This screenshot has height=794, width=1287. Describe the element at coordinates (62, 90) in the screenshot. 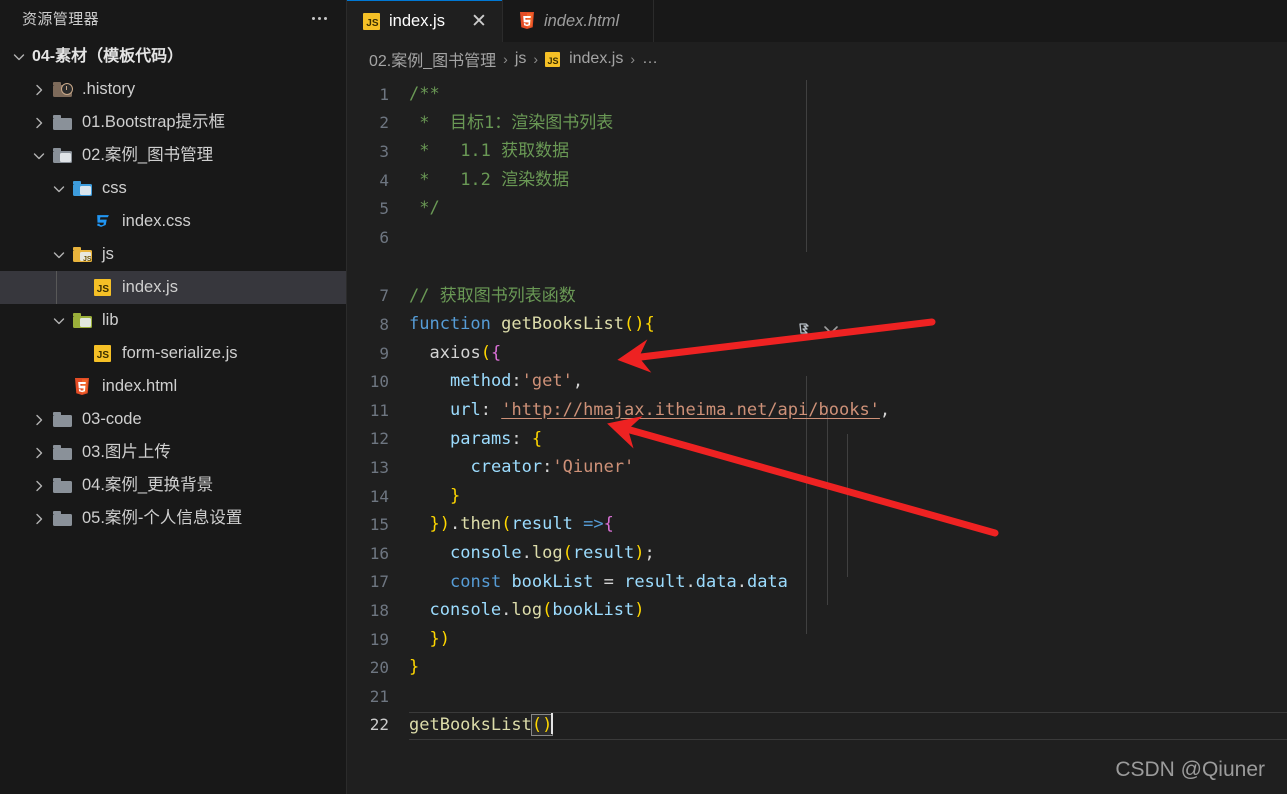

I see `folder-history-icon` at that location.